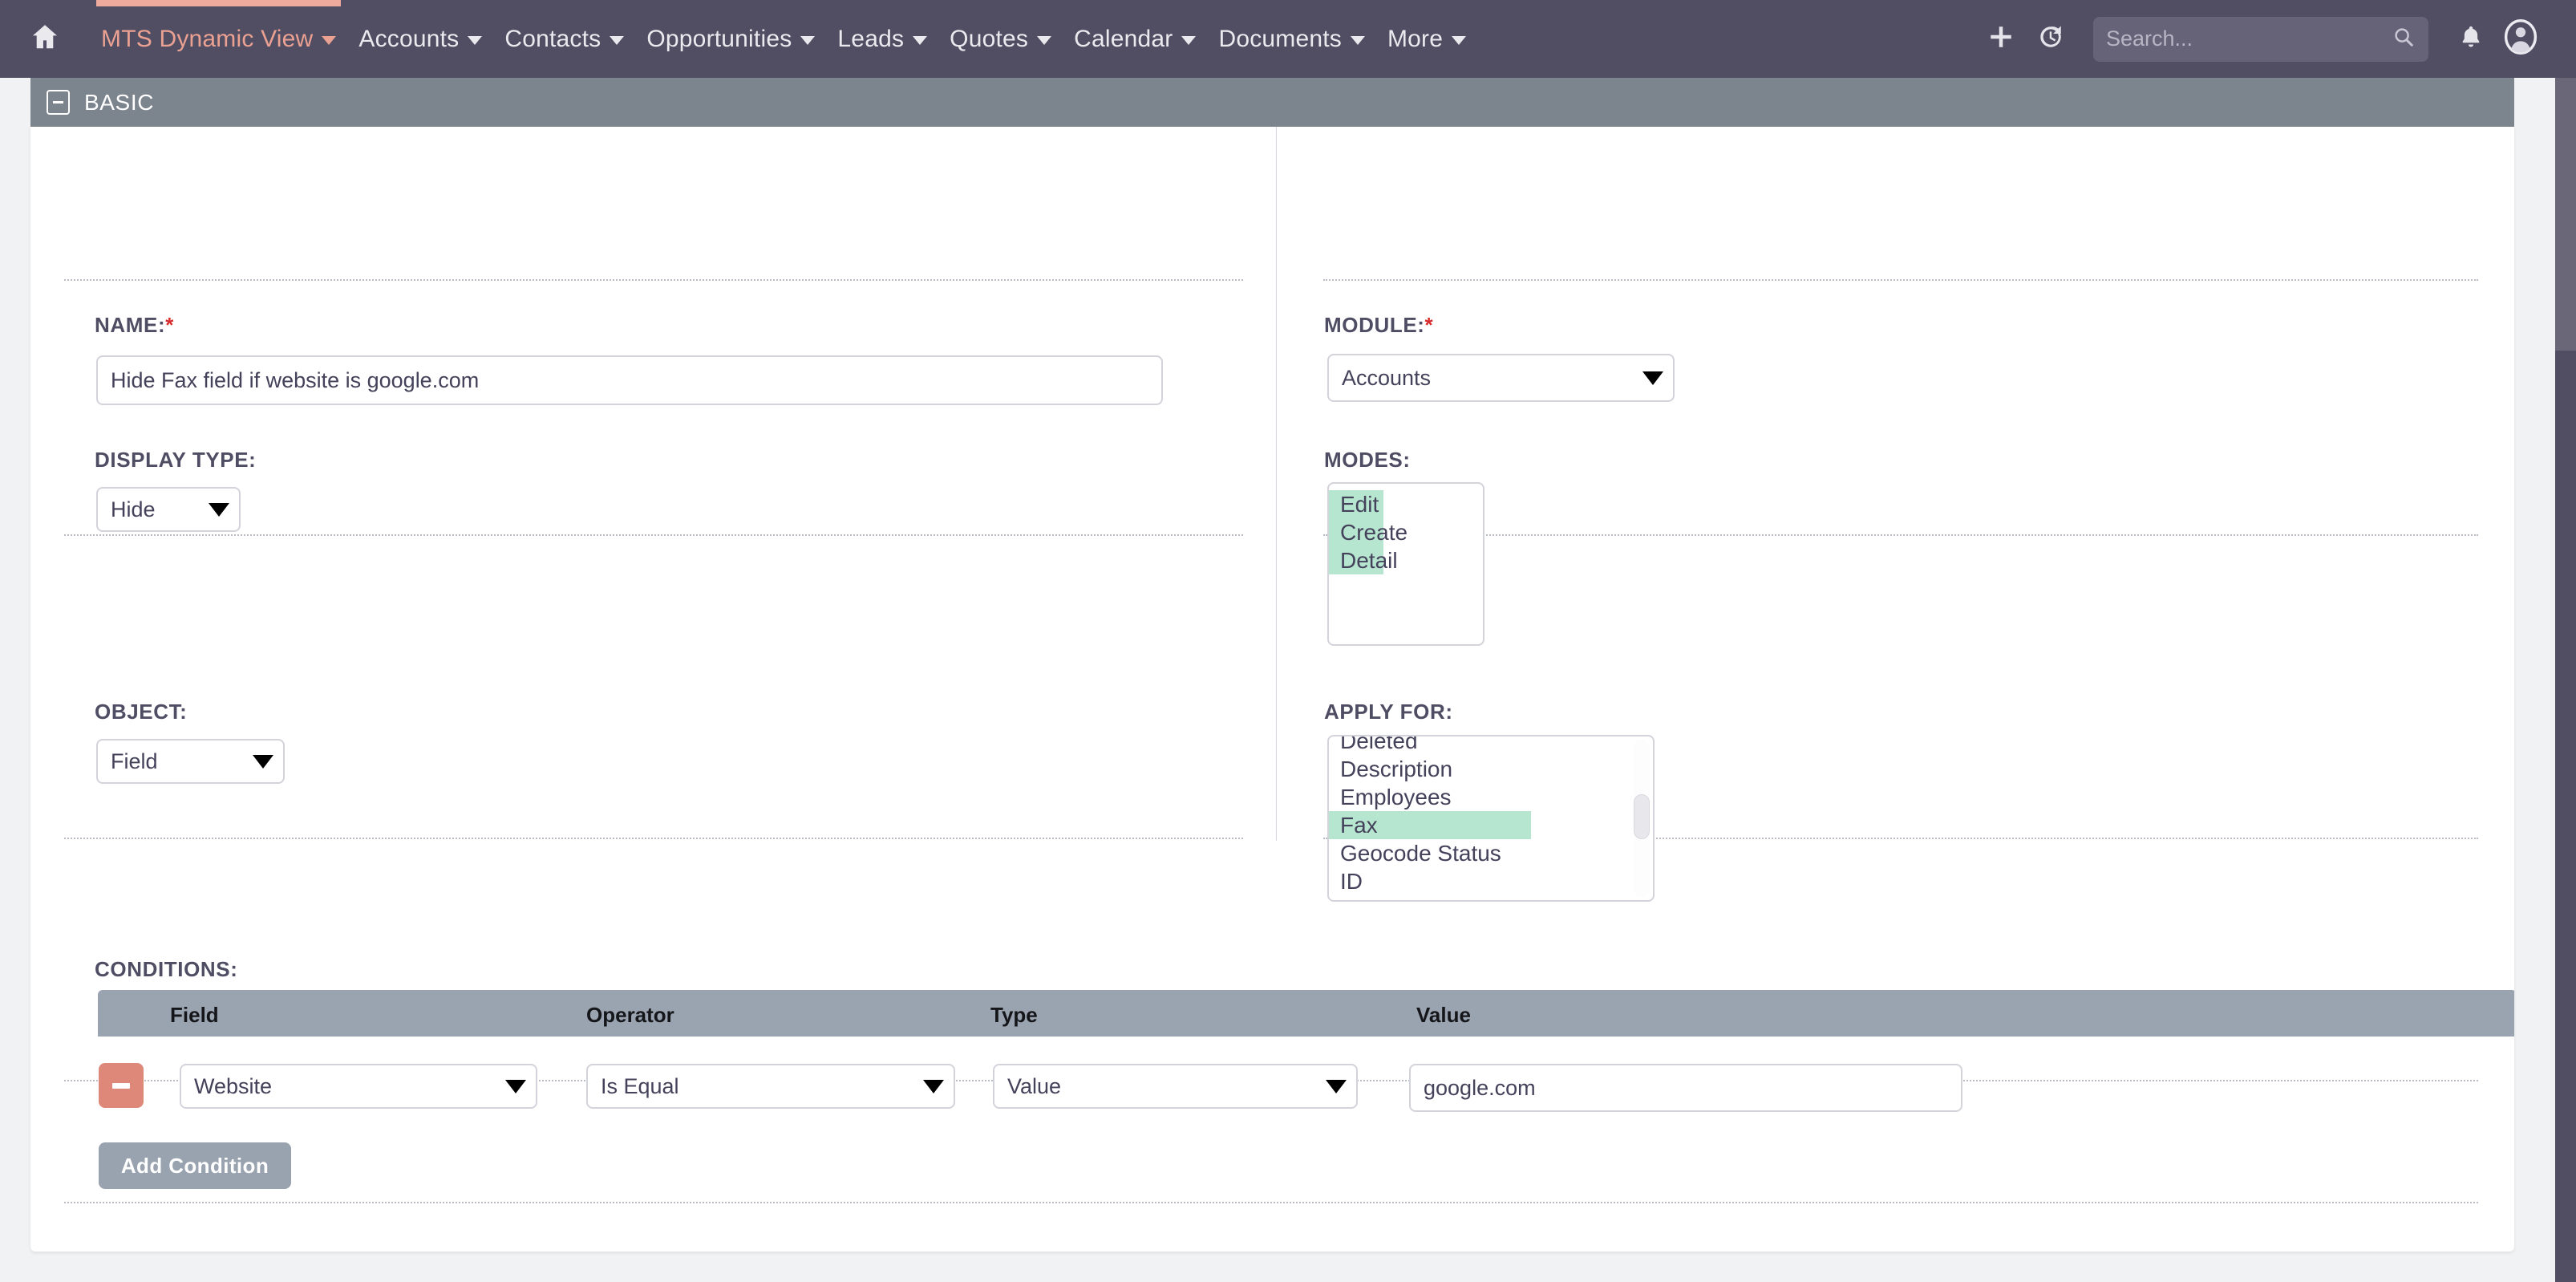 The height and width of the screenshot is (1282, 2576). Describe the element at coordinates (141, 712) in the screenshot. I see `object-label: OBJECT:` at that location.